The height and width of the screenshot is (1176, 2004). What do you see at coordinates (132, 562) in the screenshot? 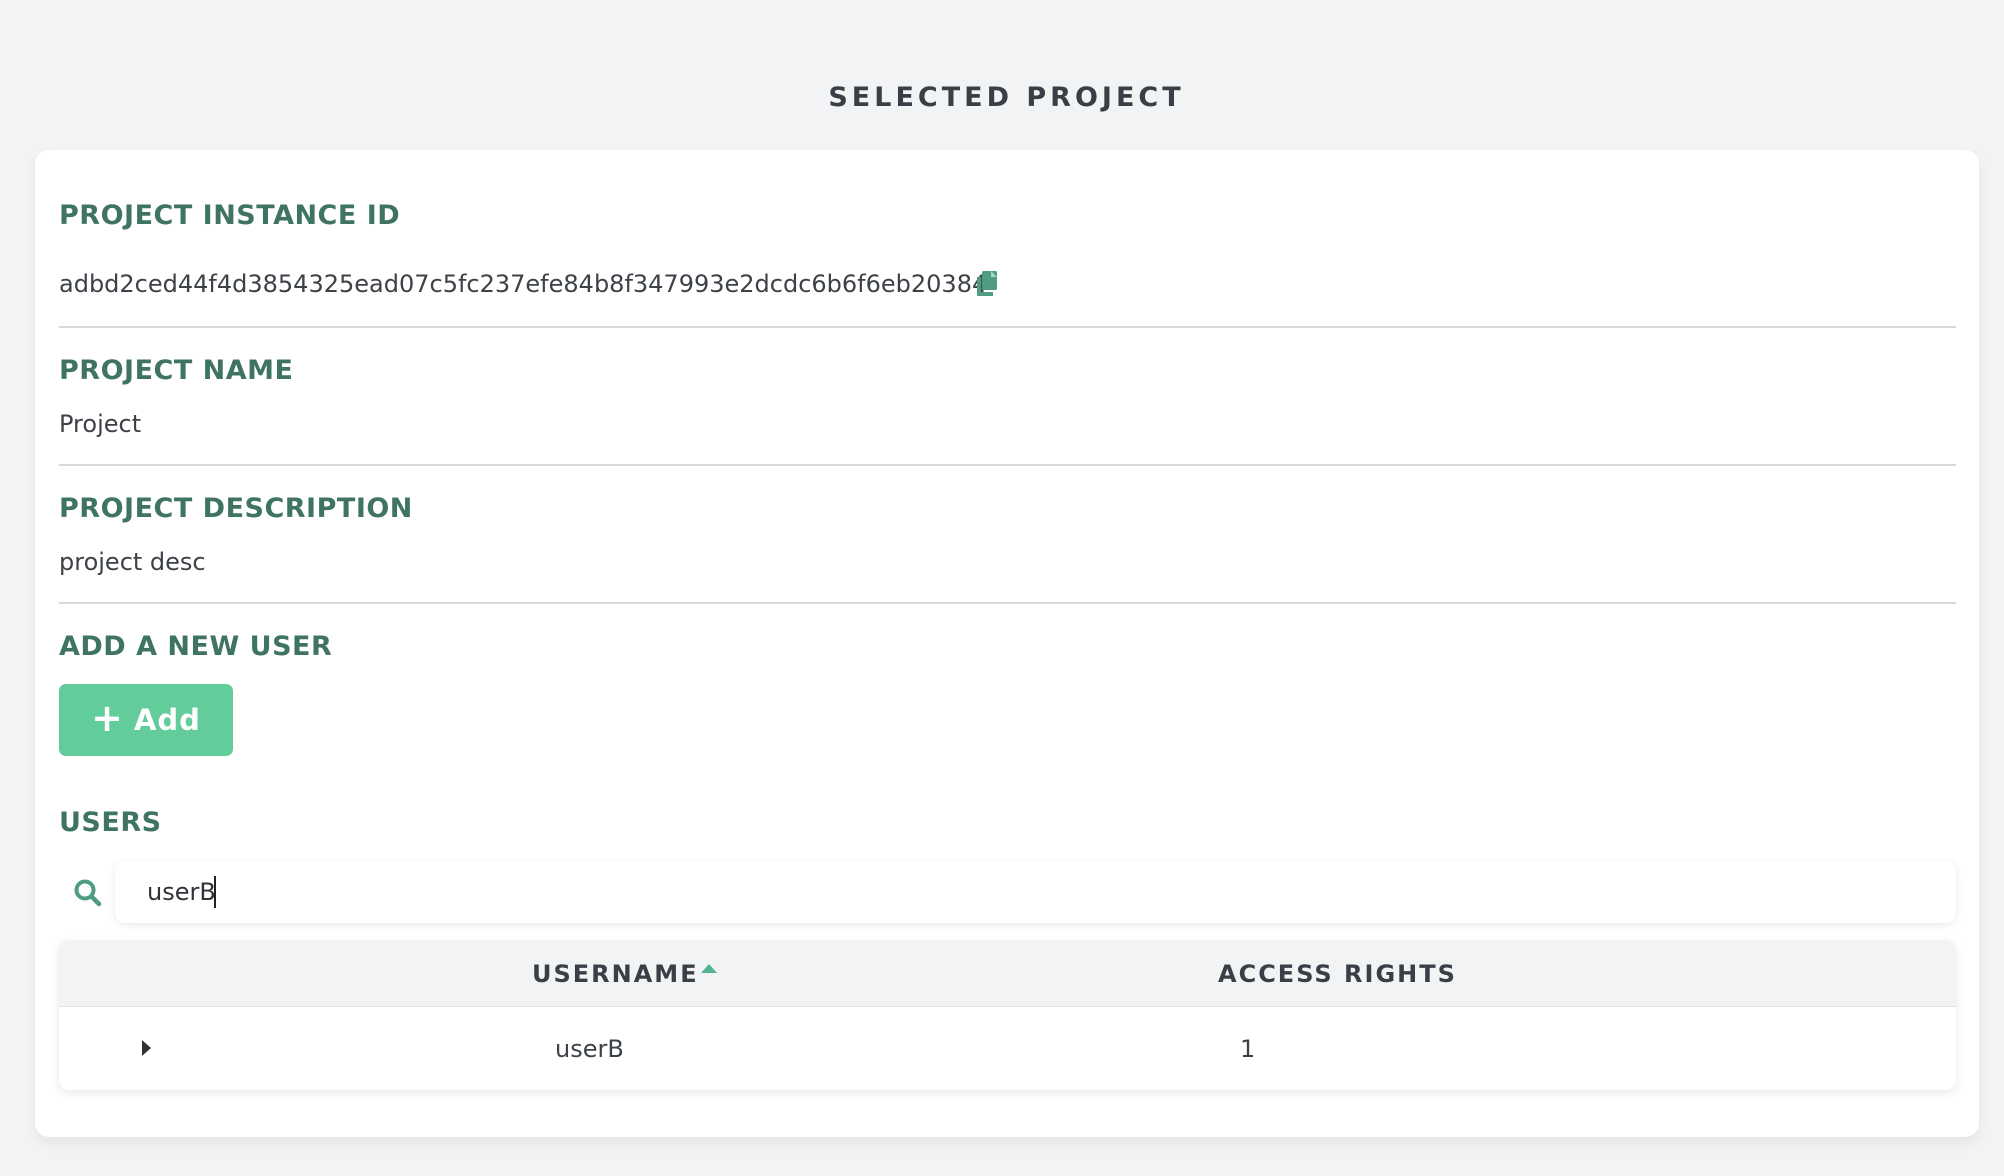
I see `project-description-value: project desc` at bounding box center [132, 562].